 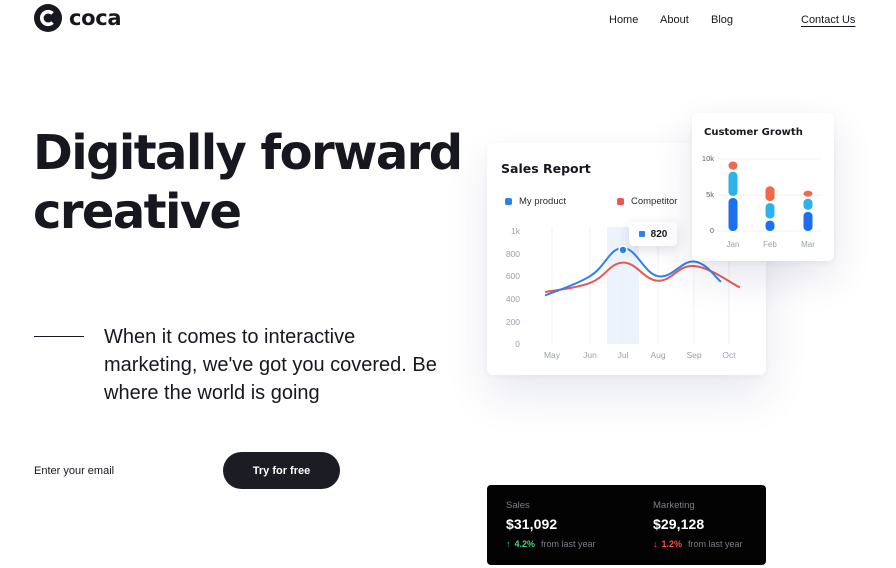 I want to click on email-input, so click(x=119, y=471).